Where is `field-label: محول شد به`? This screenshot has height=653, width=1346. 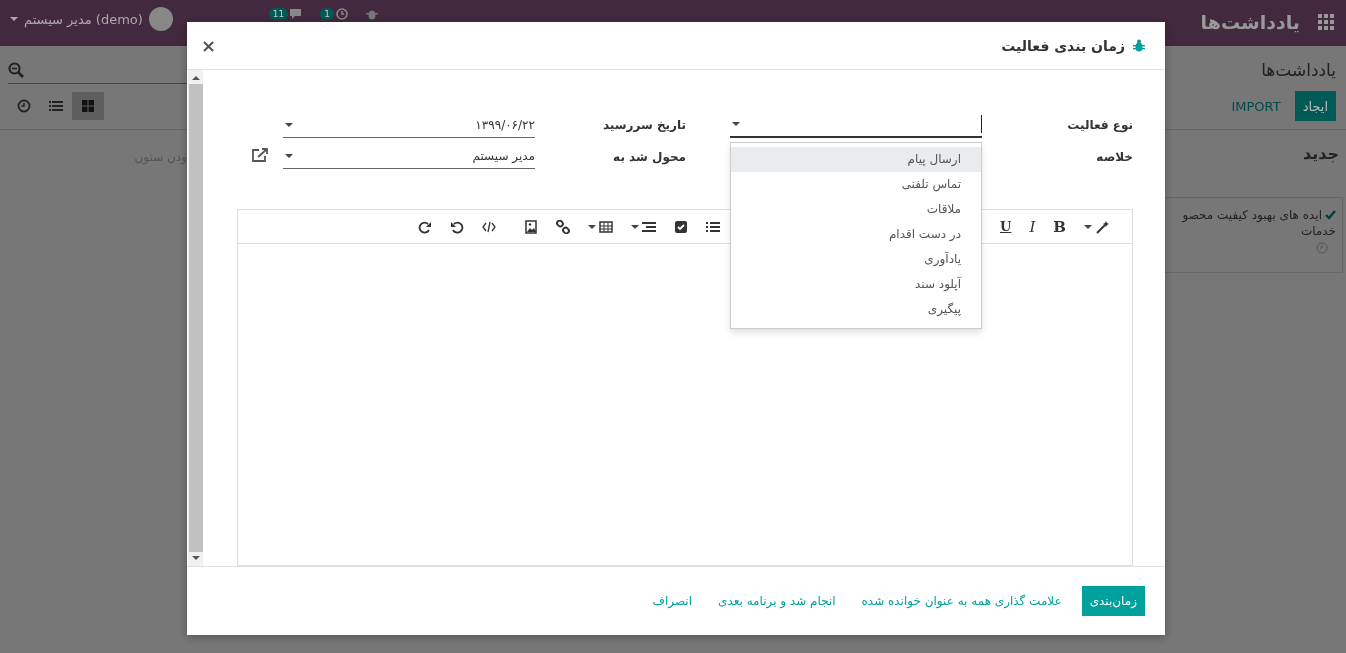 field-label: محول شد به is located at coordinates (649, 156).